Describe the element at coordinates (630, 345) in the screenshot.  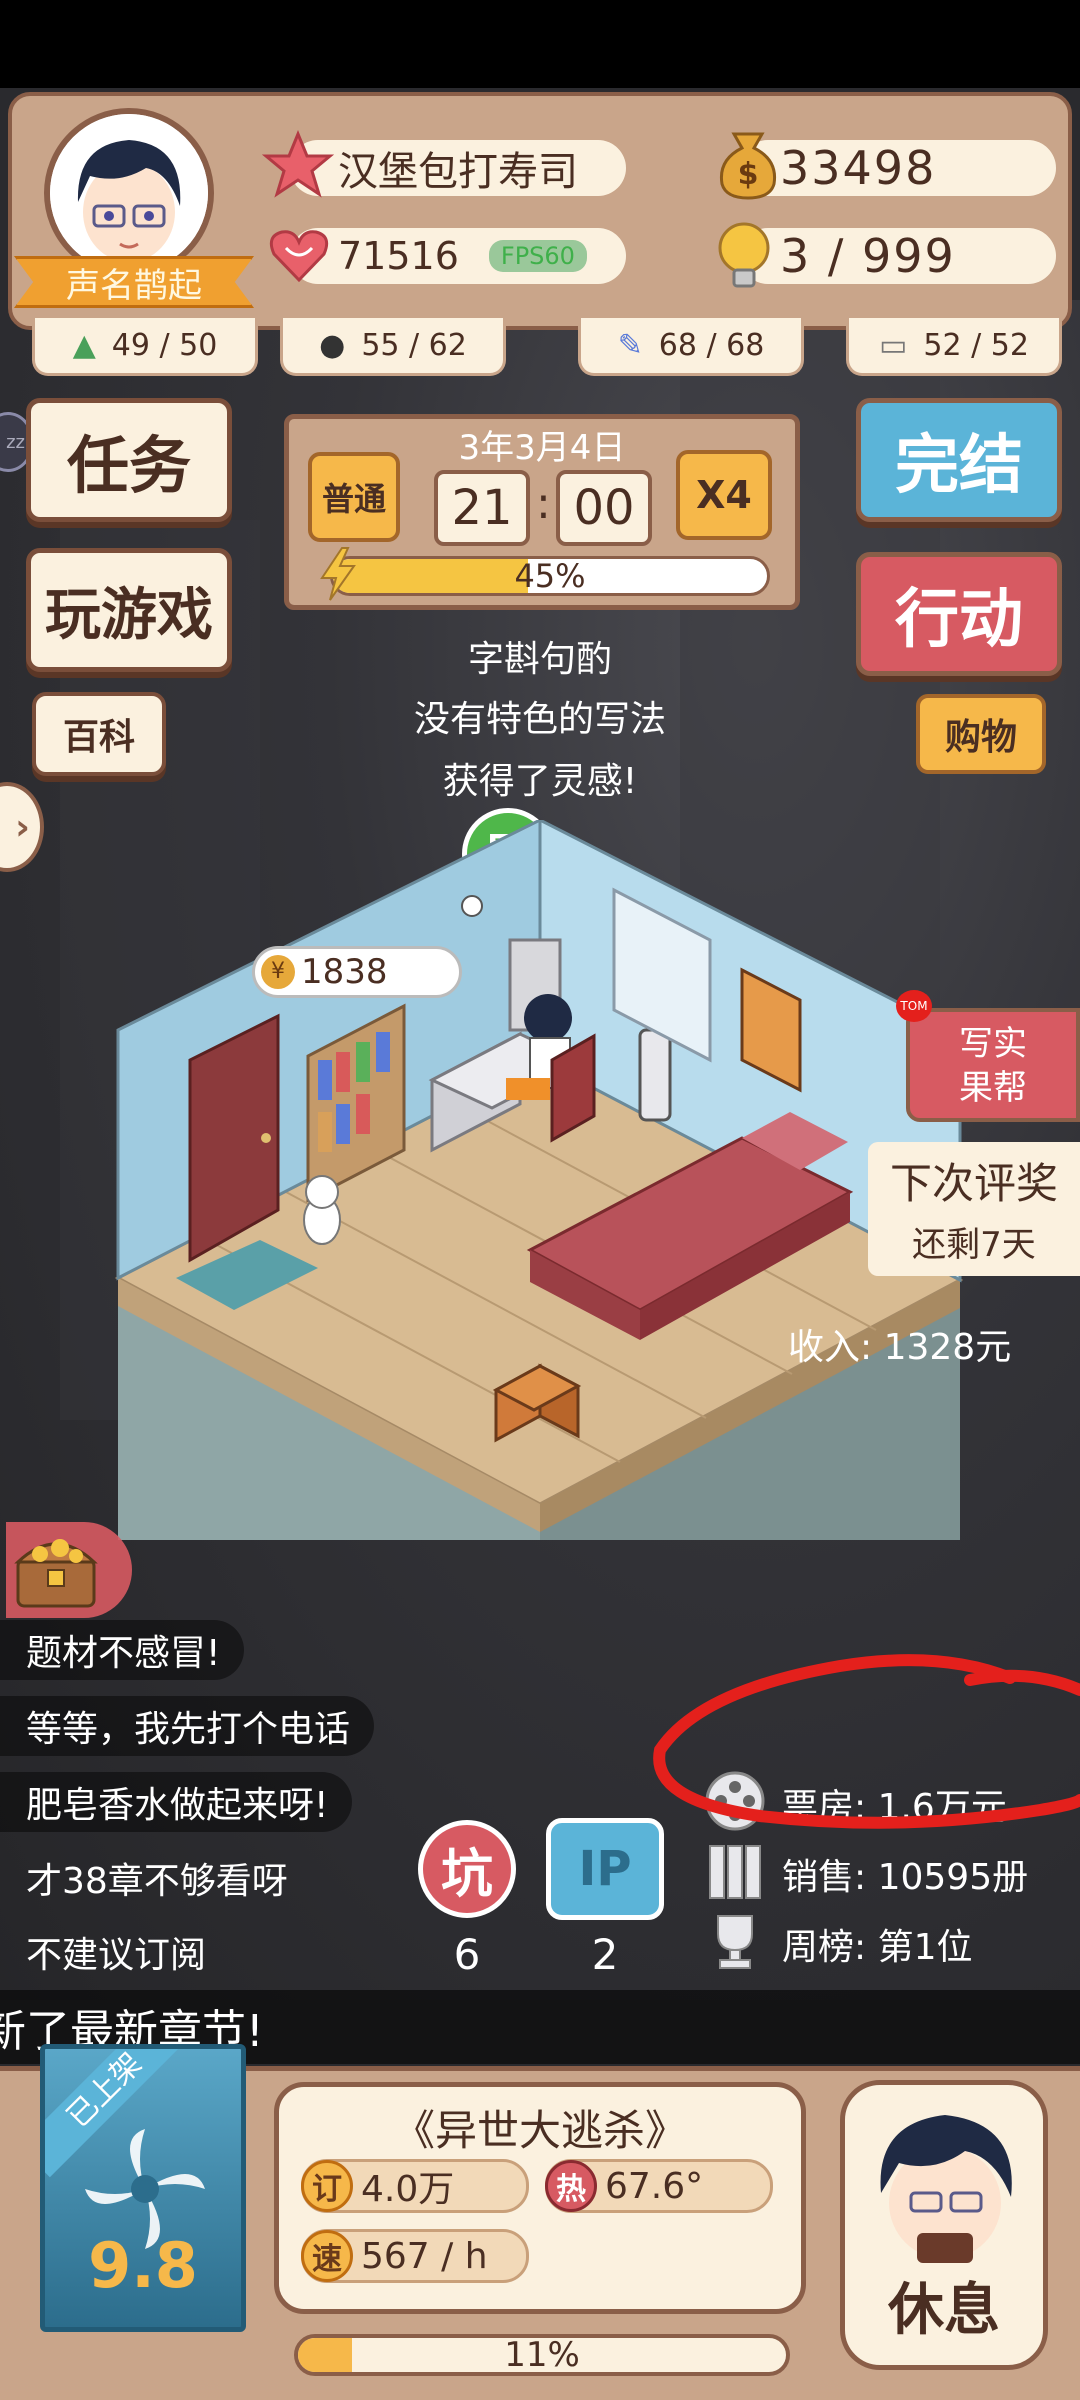
I see `brush-icon: ✎` at that location.